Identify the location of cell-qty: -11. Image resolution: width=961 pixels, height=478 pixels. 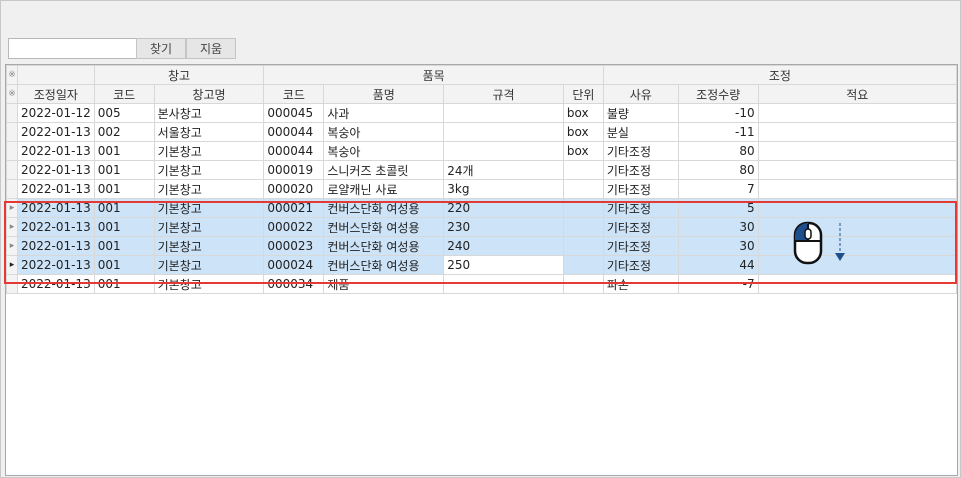
(718, 132).